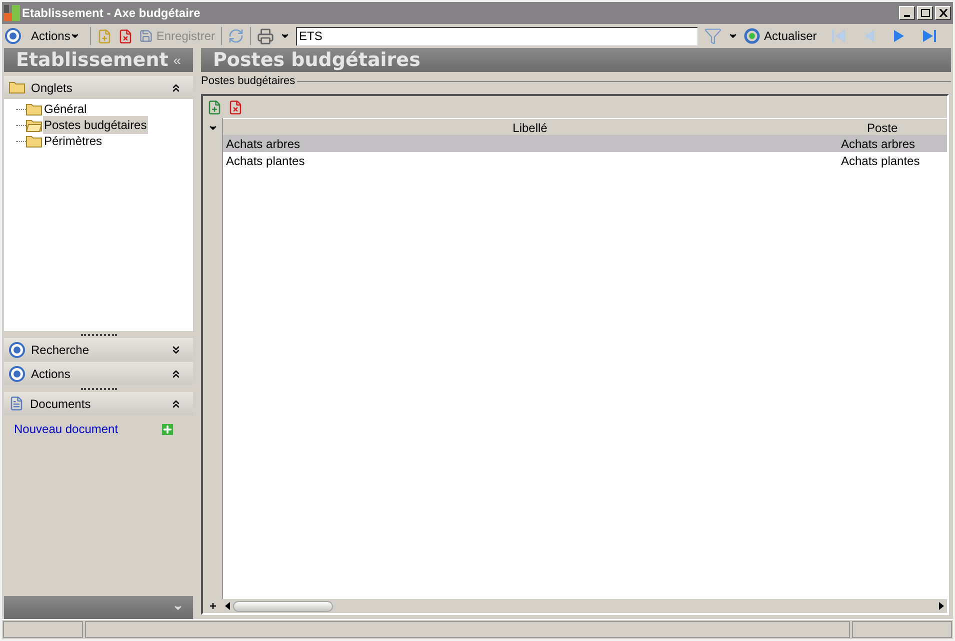  What do you see at coordinates (95, 125) in the screenshot?
I see `tree-item: Postes budgétaires` at bounding box center [95, 125].